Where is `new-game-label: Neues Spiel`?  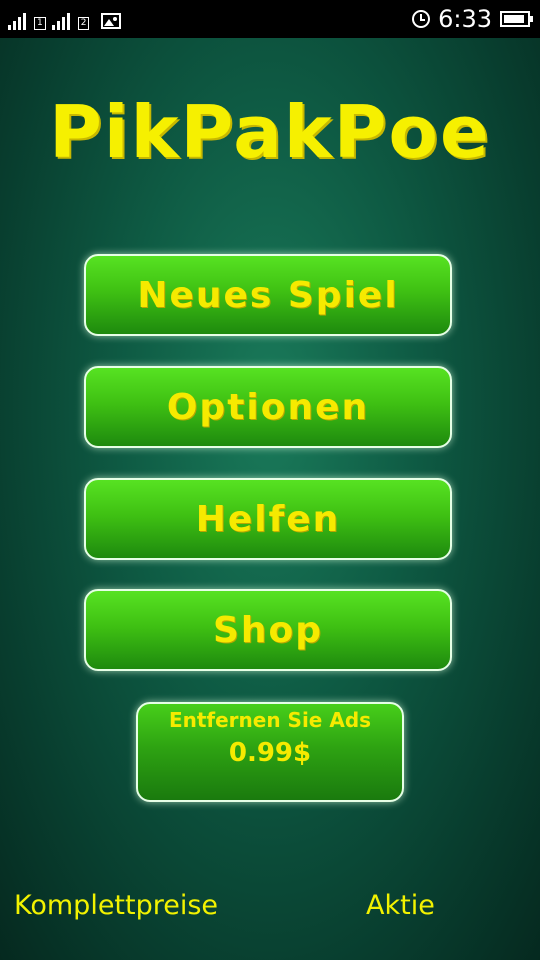 new-game-label: Neues Spiel is located at coordinates (268, 295).